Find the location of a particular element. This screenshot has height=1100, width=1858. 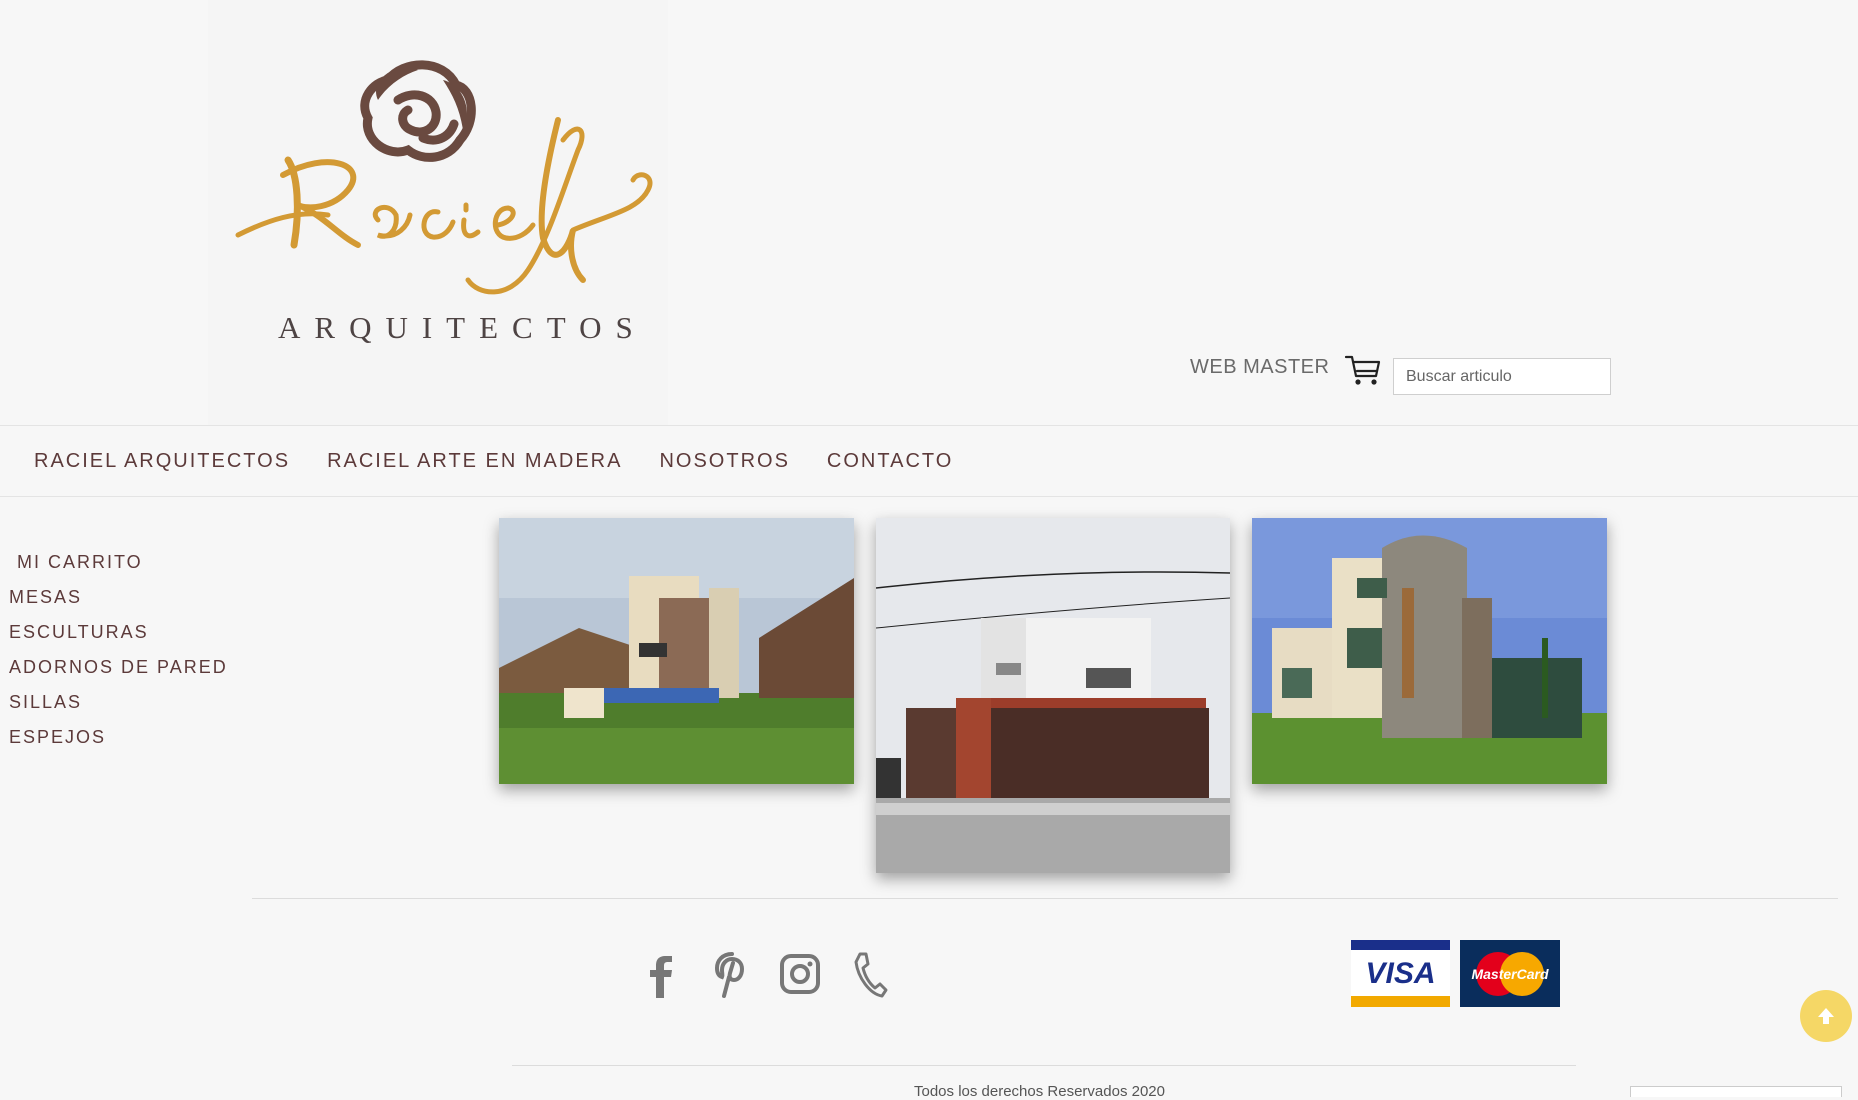

sidebar-item-sillas: SILLAS is located at coordinates (114, 707).